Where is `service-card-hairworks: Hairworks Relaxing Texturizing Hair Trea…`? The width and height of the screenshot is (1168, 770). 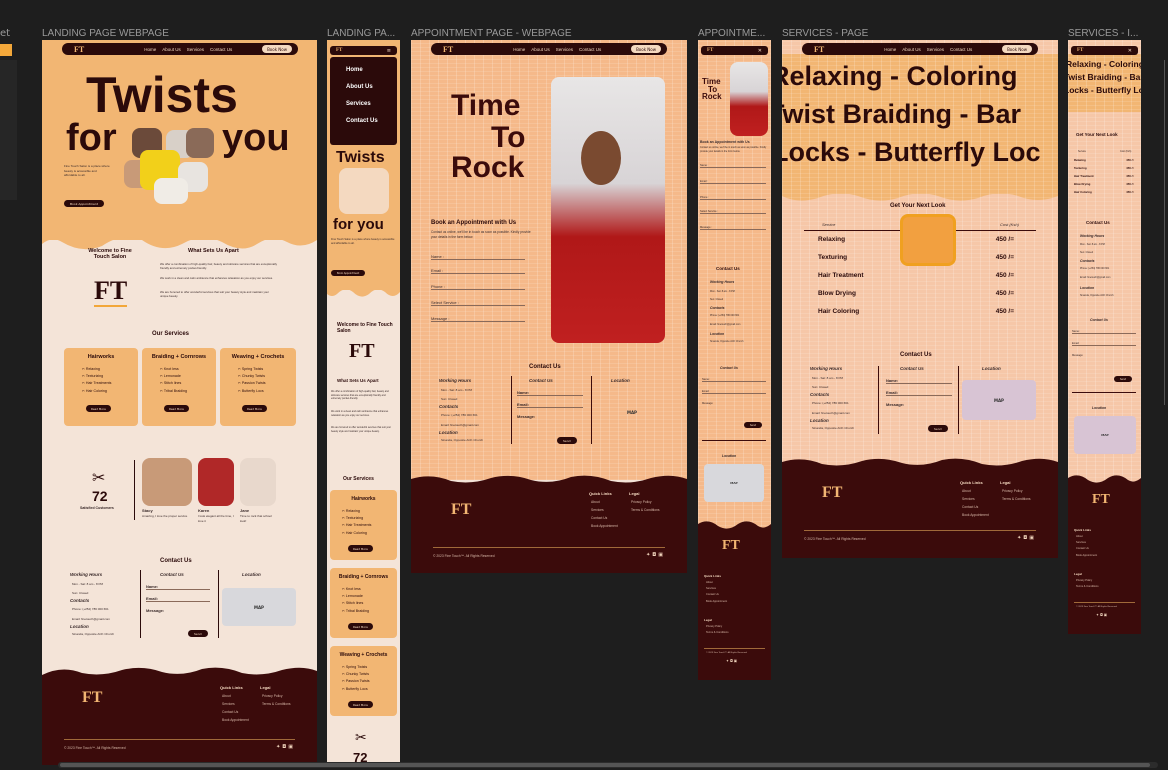 service-card-hairworks: Hairworks Relaxing Texturizing Hair Trea… is located at coordinates (101, 387).